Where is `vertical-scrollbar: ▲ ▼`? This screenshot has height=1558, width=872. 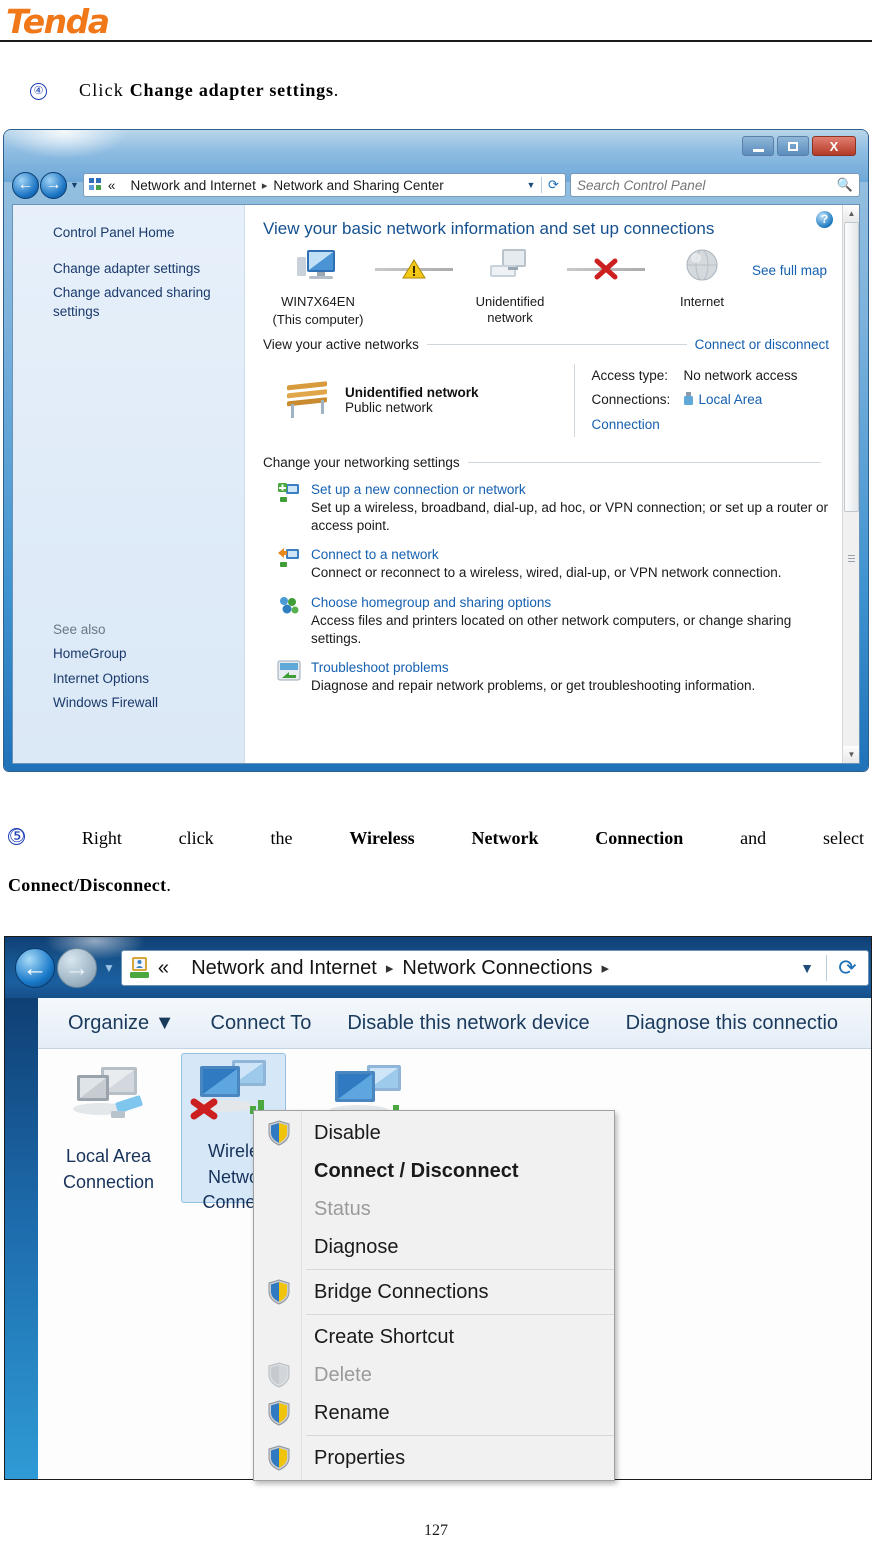
vertical-scrollbar: ▲ ▼ is located at coordinates (850, 484).